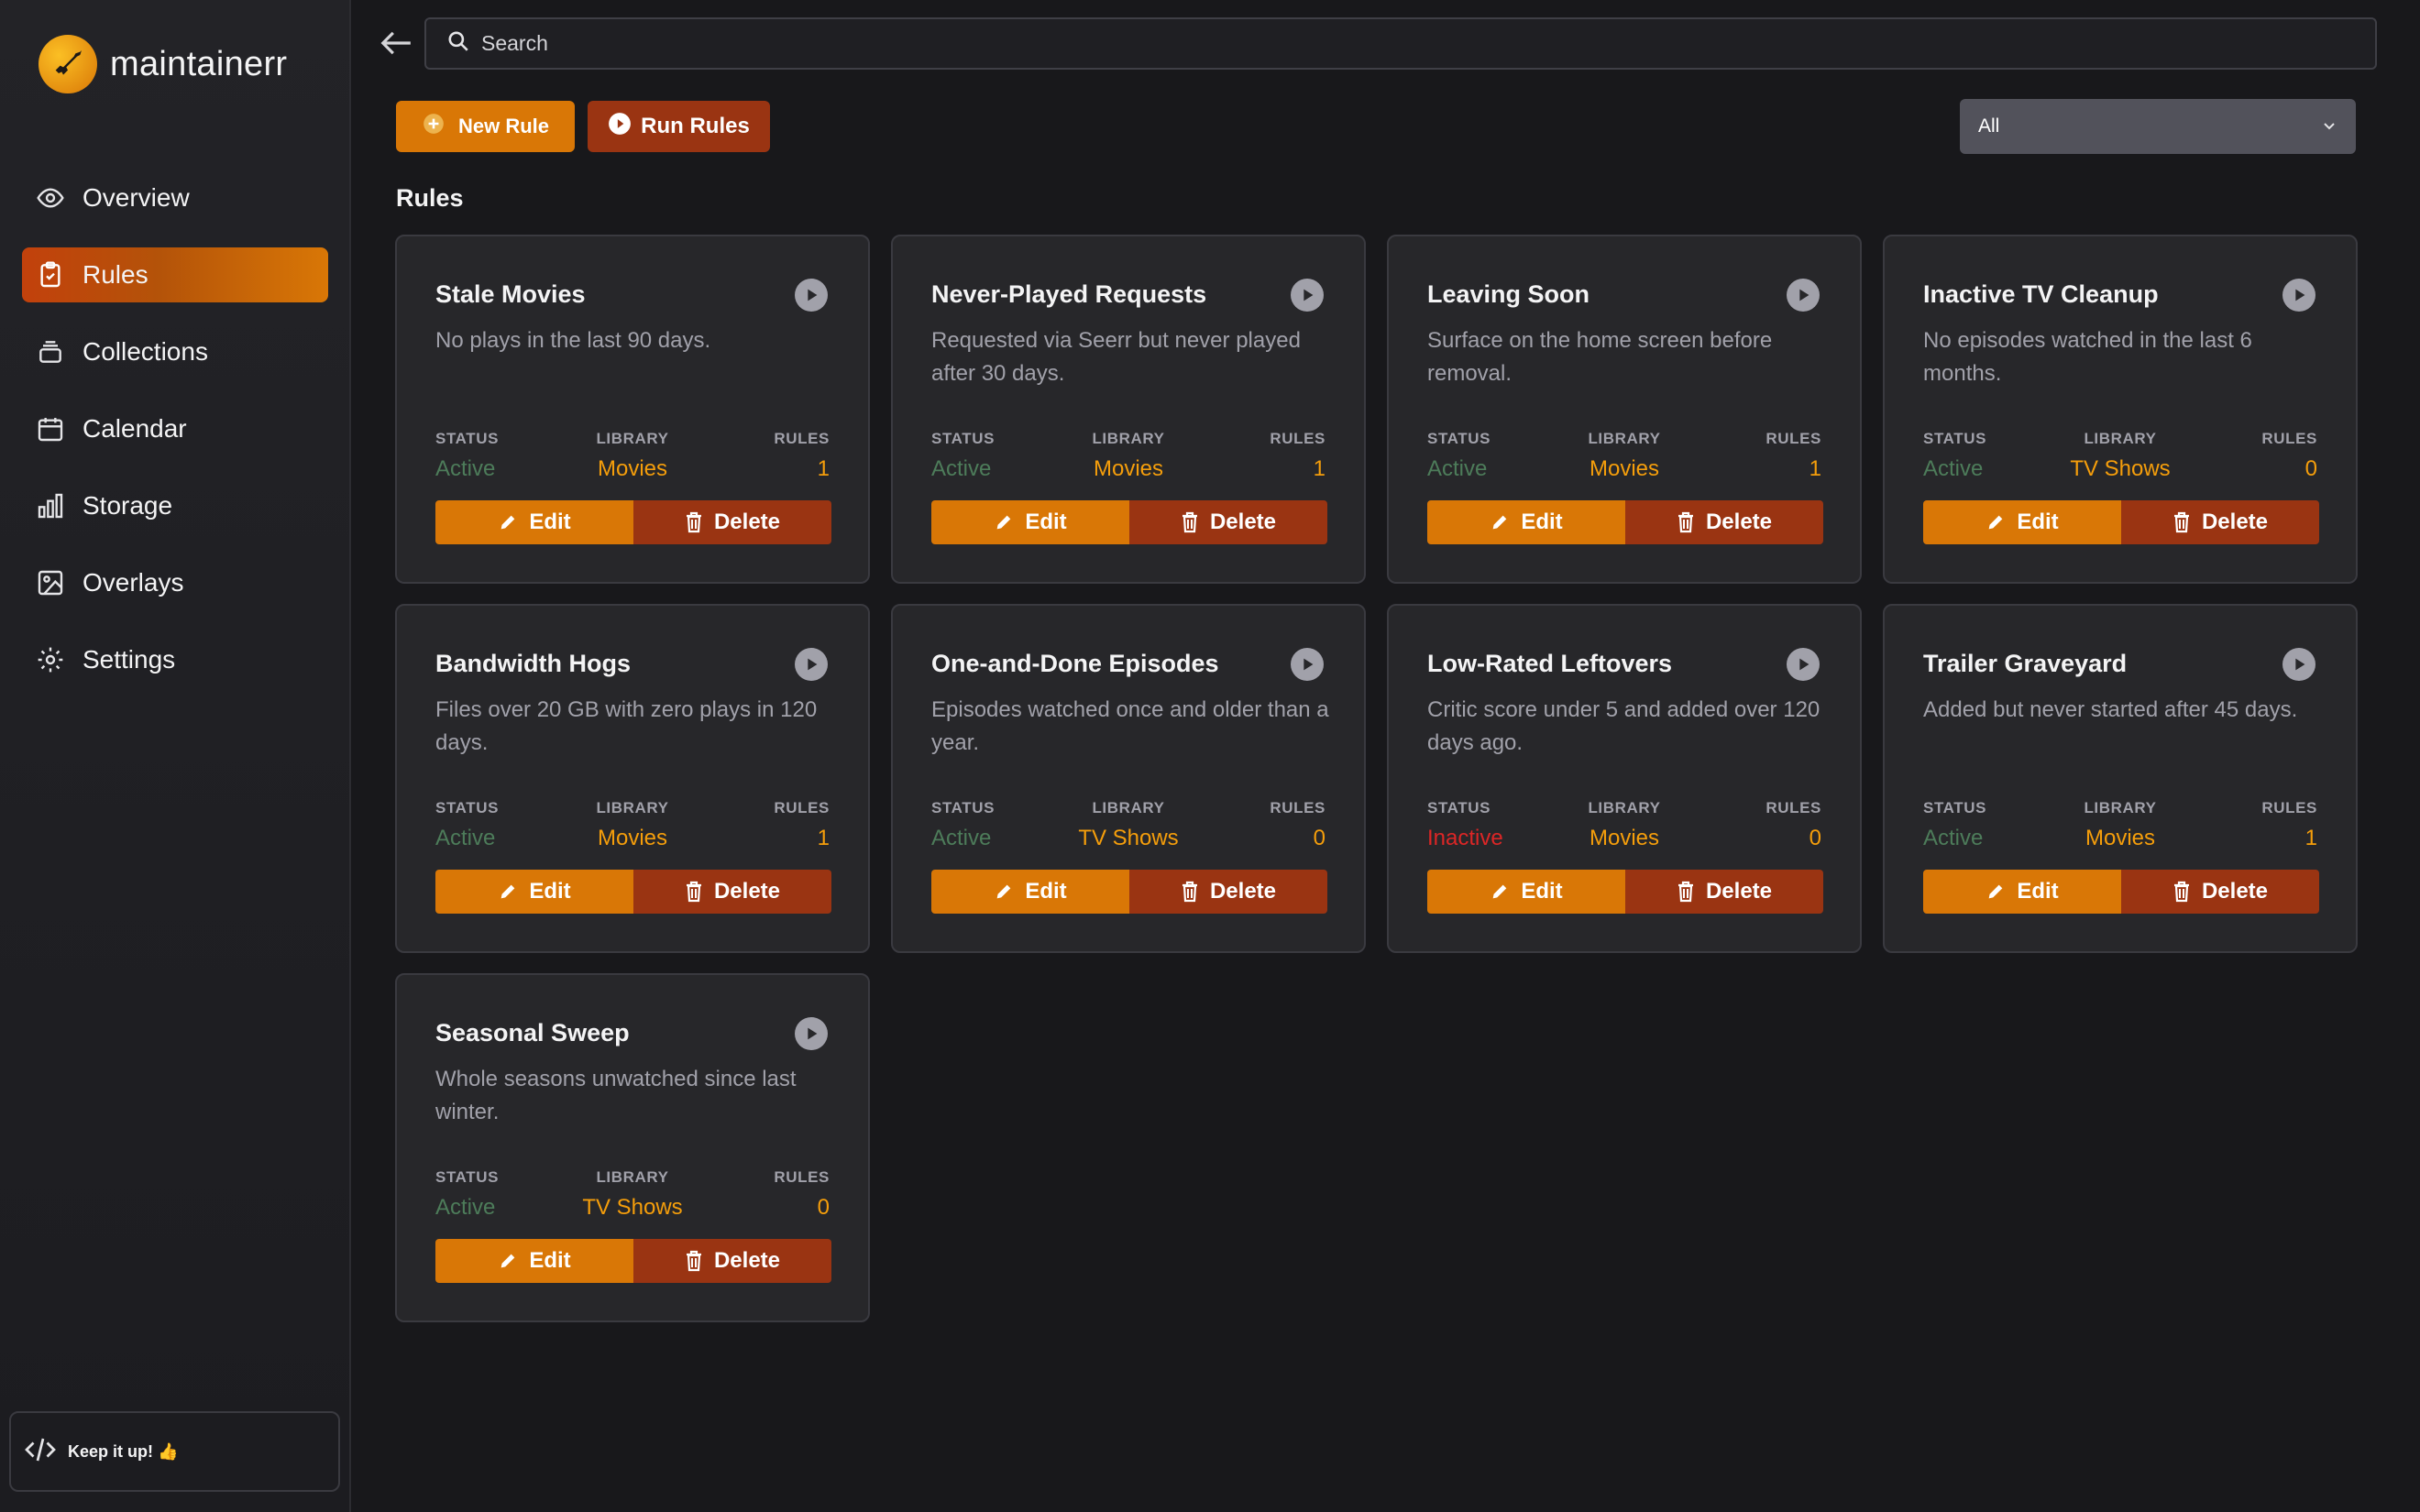 This screenshot has width=2420, height=1512. I want to click on run-rules-button: Run Rules, so click(679, 126).